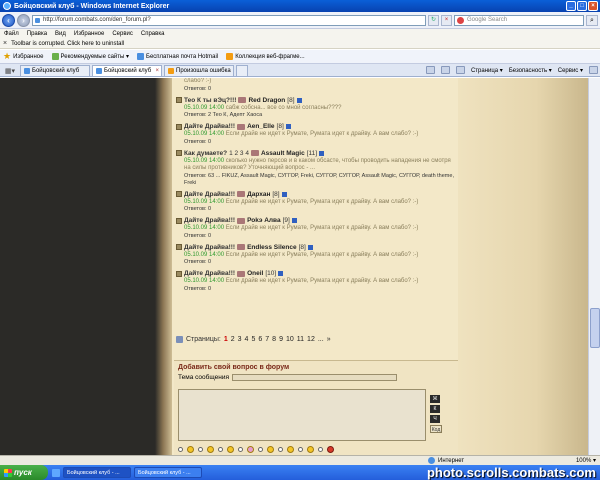  I want to click on page-link: 5, so click(253, 339).